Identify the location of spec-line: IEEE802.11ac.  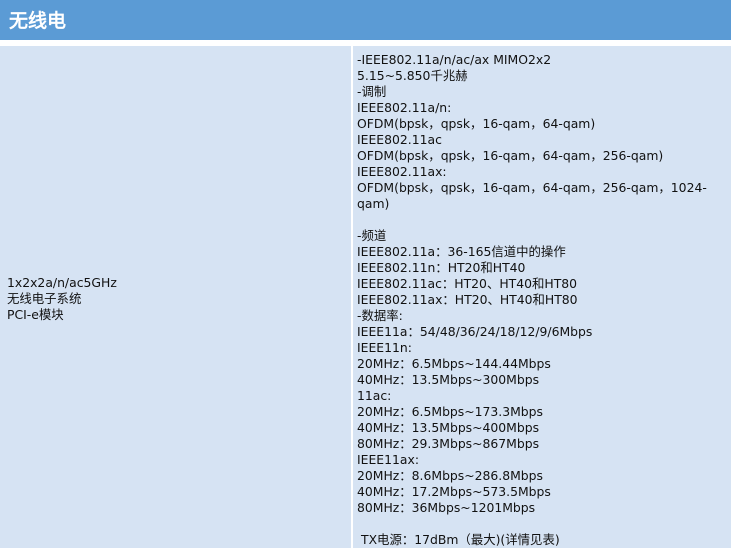
(399, 139).